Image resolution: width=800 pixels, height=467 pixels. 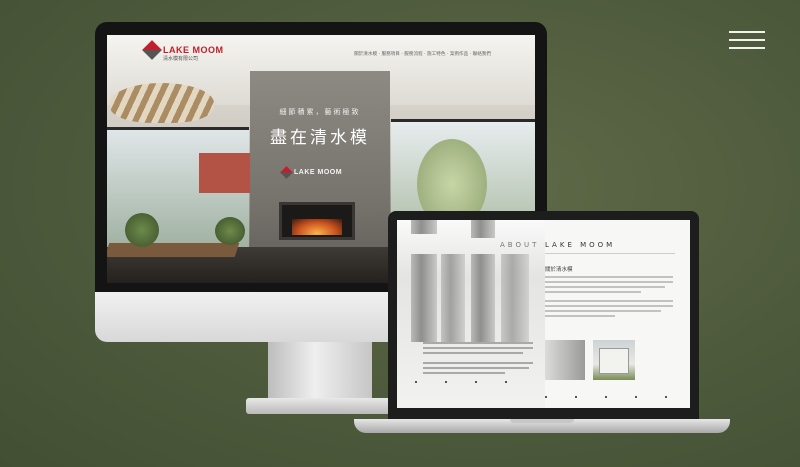 What do you see at coordinates (365, 54) in the screenshot?
I see `nav-item: 關於清水模` at bounding box center [365, 54].